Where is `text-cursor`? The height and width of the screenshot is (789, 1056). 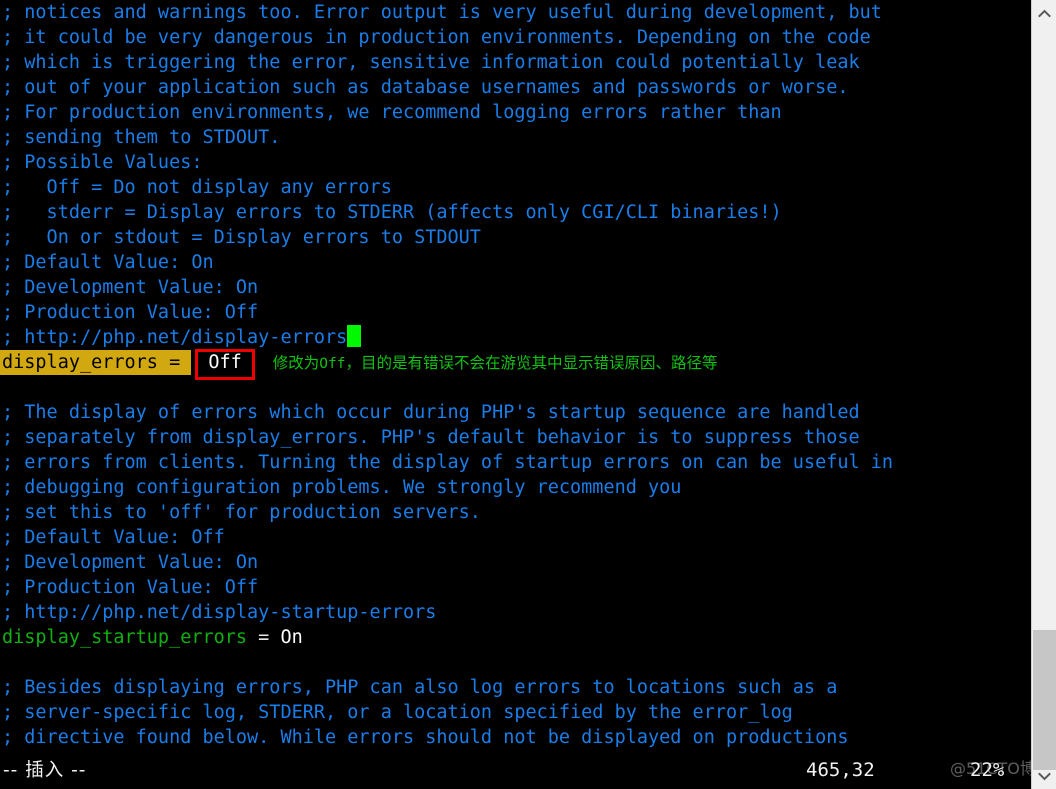 text-cursor is located at coordinates (354, 336).